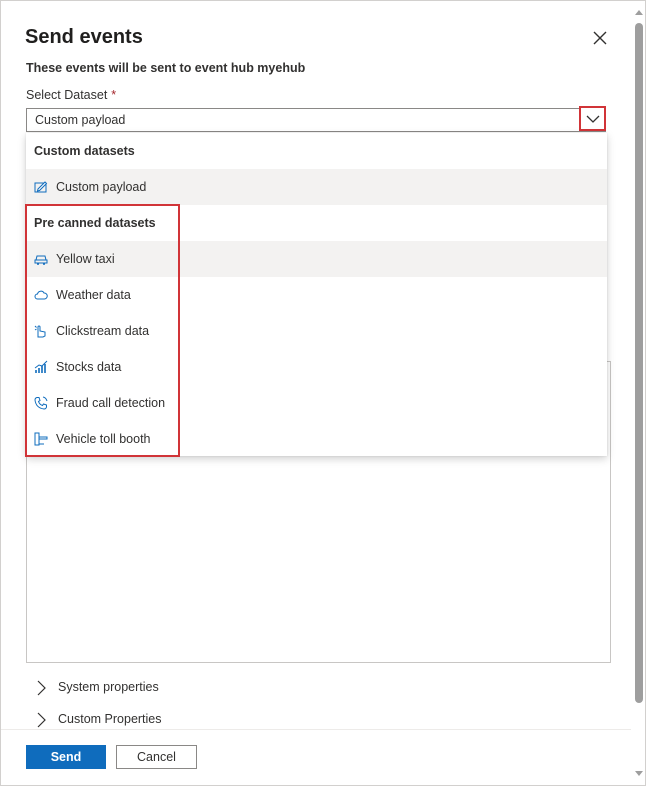 The image size is (648, 788). I want to click on option-stocks-data: Stocks data, so click(316, 367).